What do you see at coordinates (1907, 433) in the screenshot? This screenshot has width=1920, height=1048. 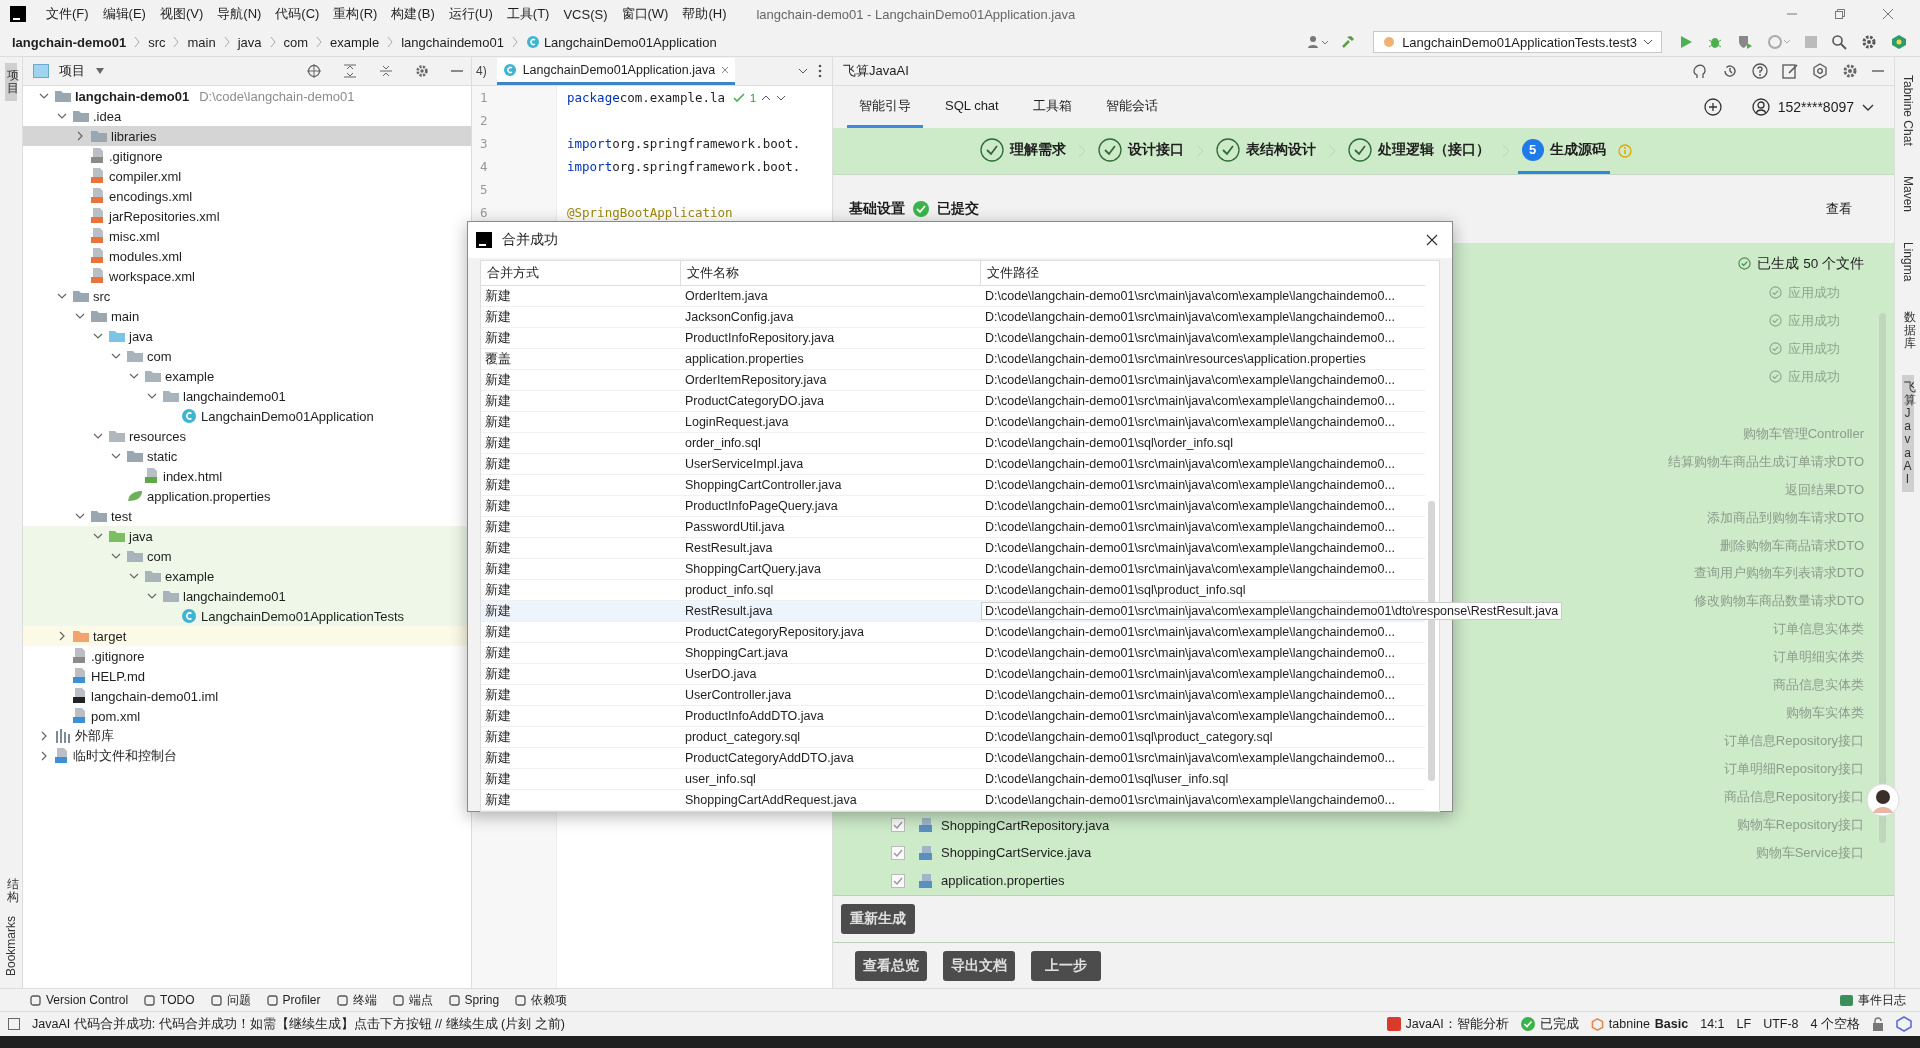 I see `tool-window-tab: 飞算JavaAI` at bounding box center [1907, 433].